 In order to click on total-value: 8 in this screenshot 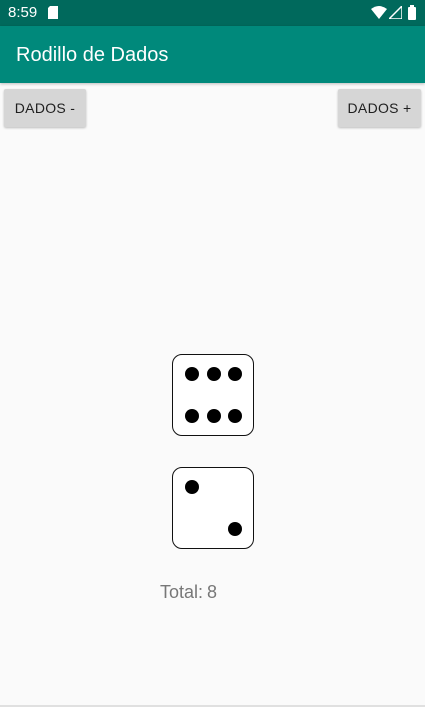, I will do `click(212, 592)`.